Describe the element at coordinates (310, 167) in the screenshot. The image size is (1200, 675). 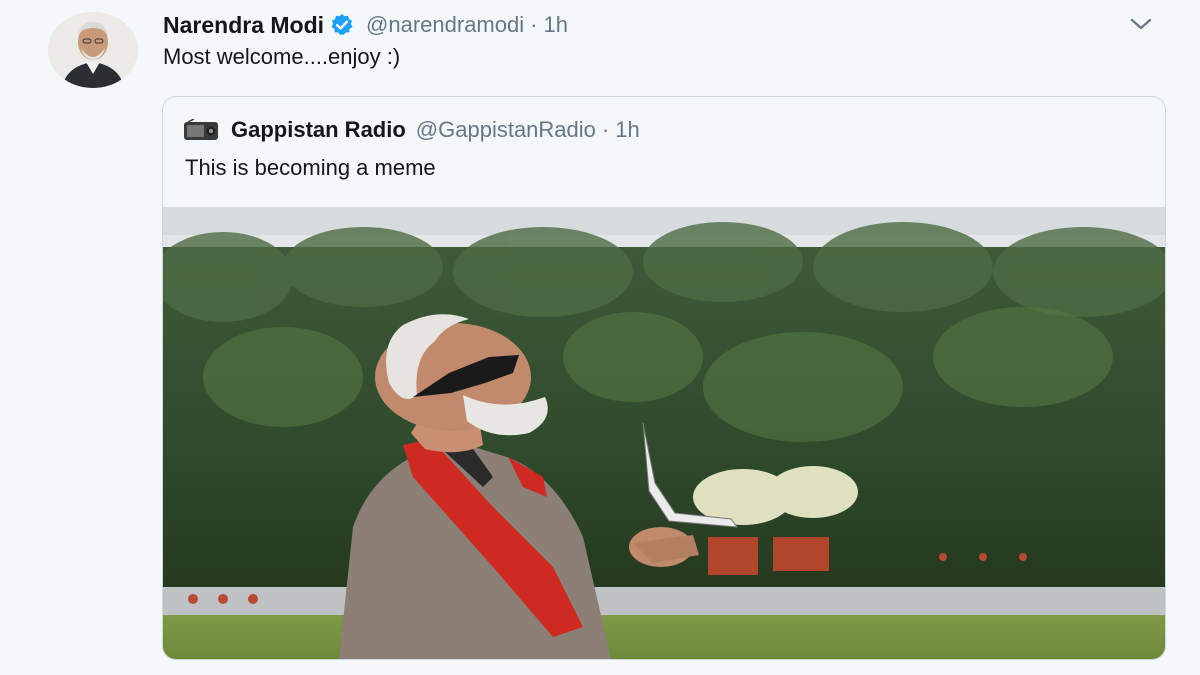
I see `quoted-tweet-text: This is becoming a meme` at that location.